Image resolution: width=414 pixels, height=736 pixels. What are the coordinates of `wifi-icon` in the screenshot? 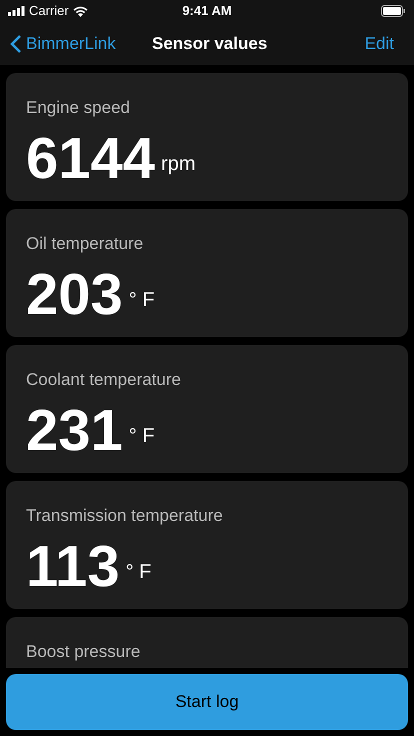 It's located at (80, 11).